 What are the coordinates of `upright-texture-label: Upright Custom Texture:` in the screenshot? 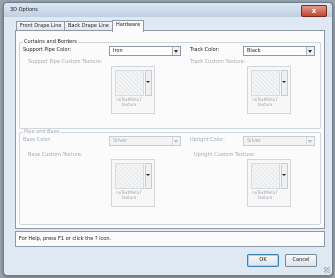 It's located at (224, 155).